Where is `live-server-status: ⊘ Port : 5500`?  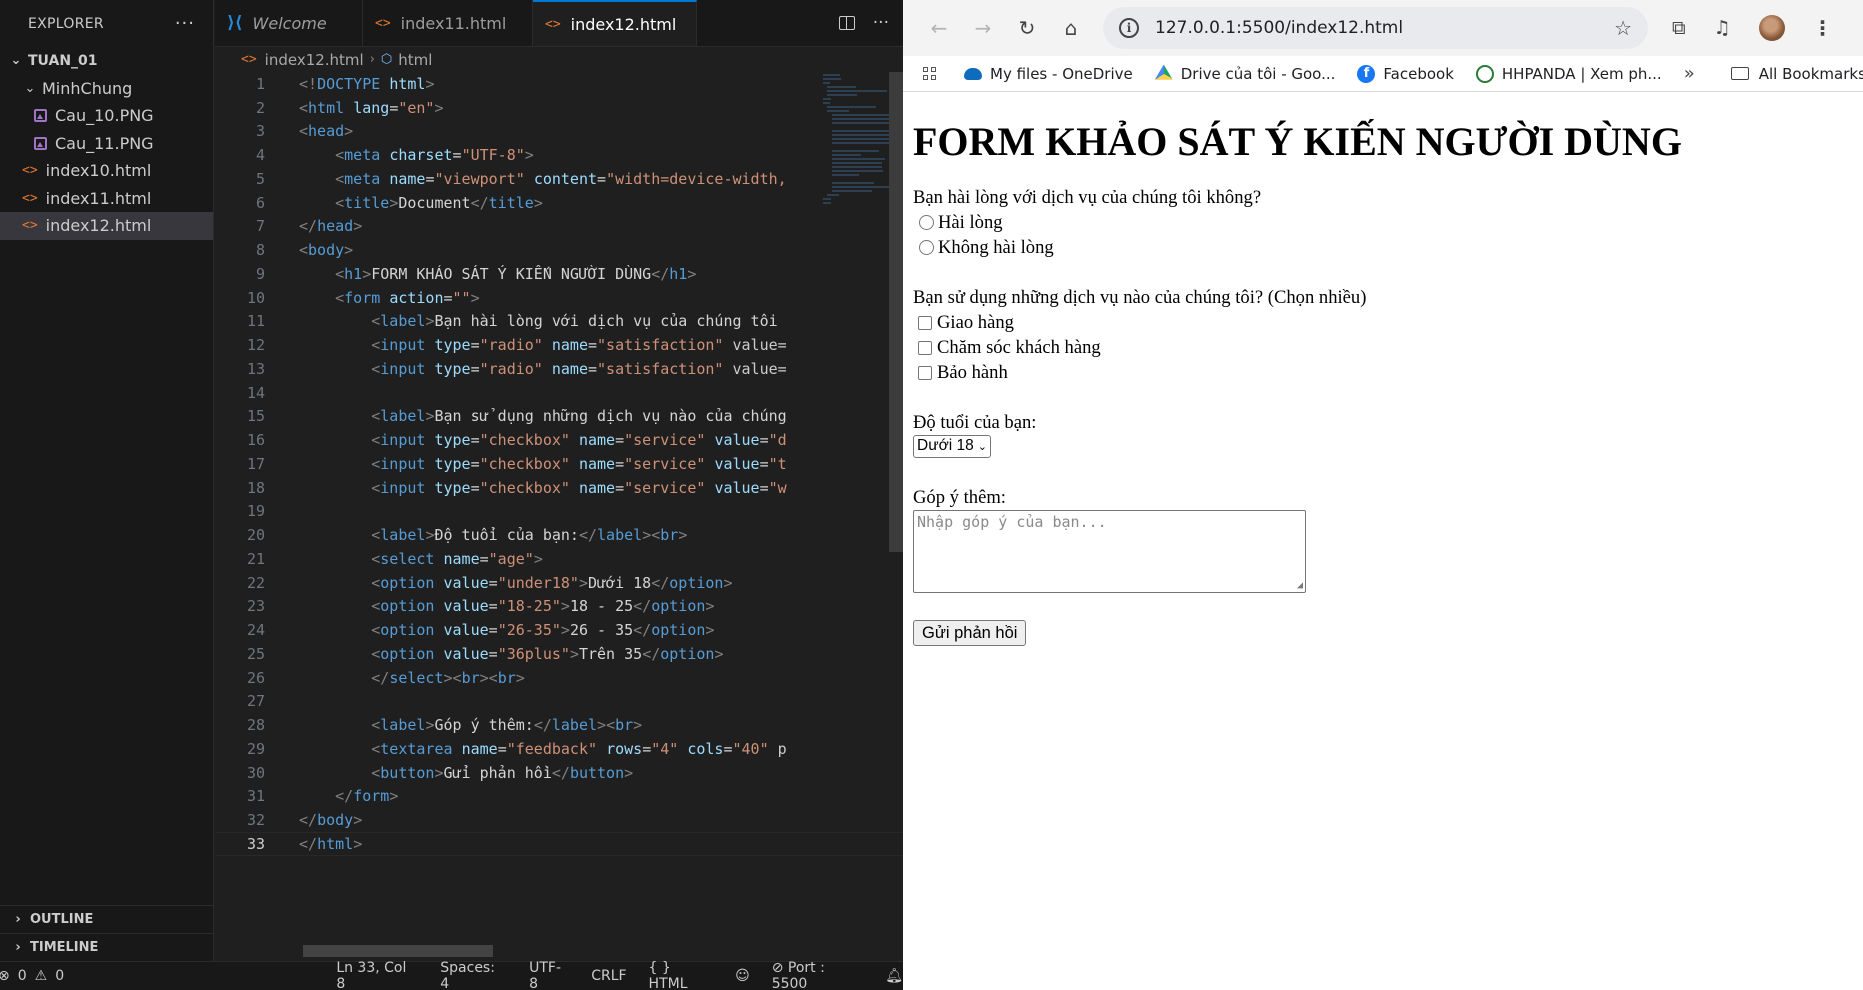 live-server-status: ⊘ Port : 5500 is located at coordinates (818, 975).